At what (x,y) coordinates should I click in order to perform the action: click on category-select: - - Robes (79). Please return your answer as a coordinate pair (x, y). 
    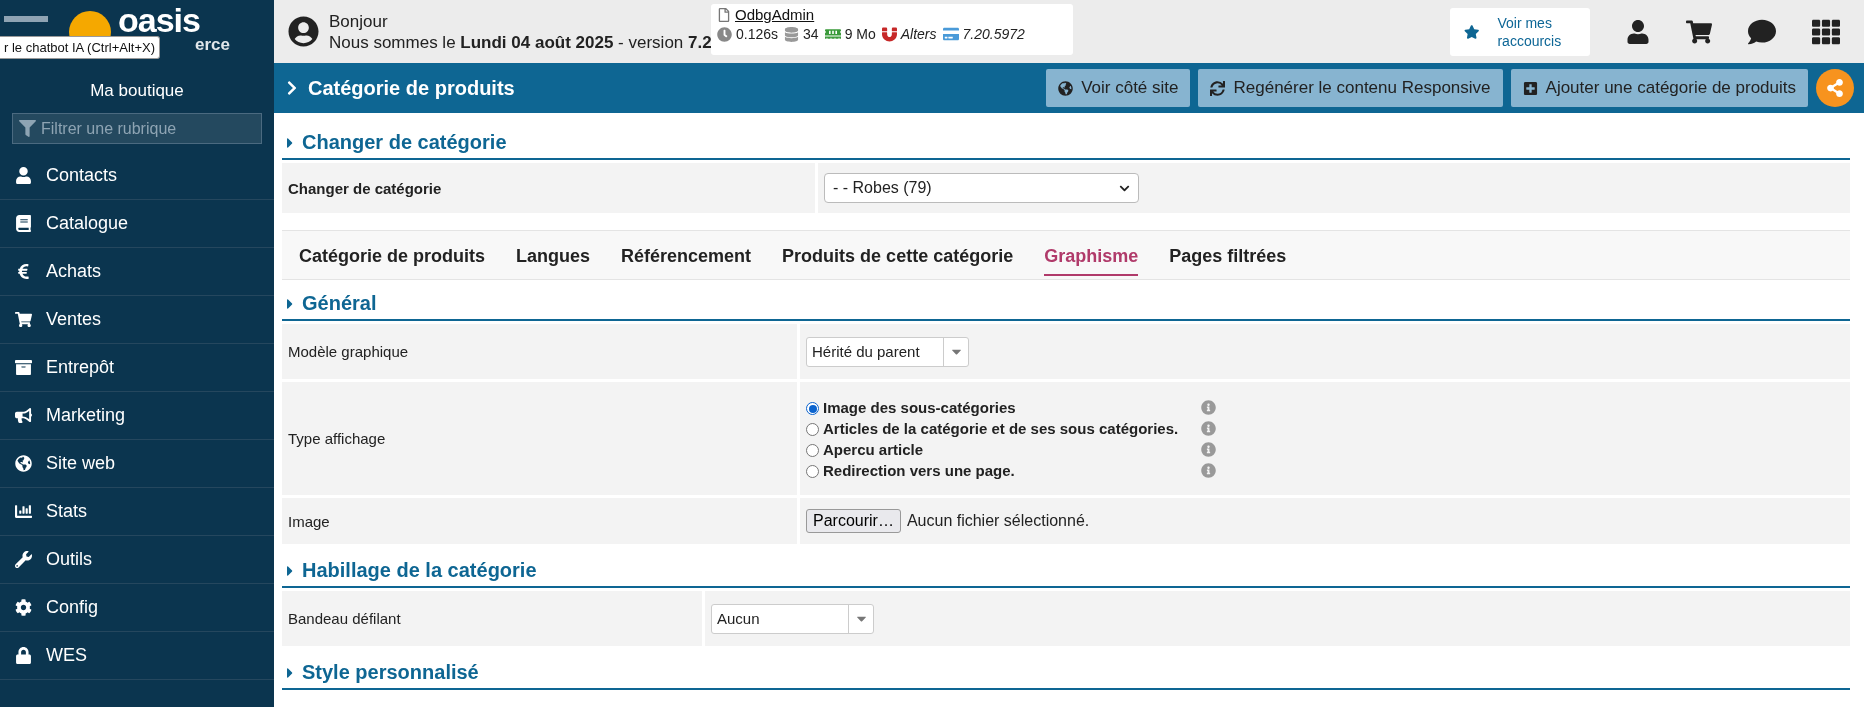
    Looking at the image, I should click on (981, 188).